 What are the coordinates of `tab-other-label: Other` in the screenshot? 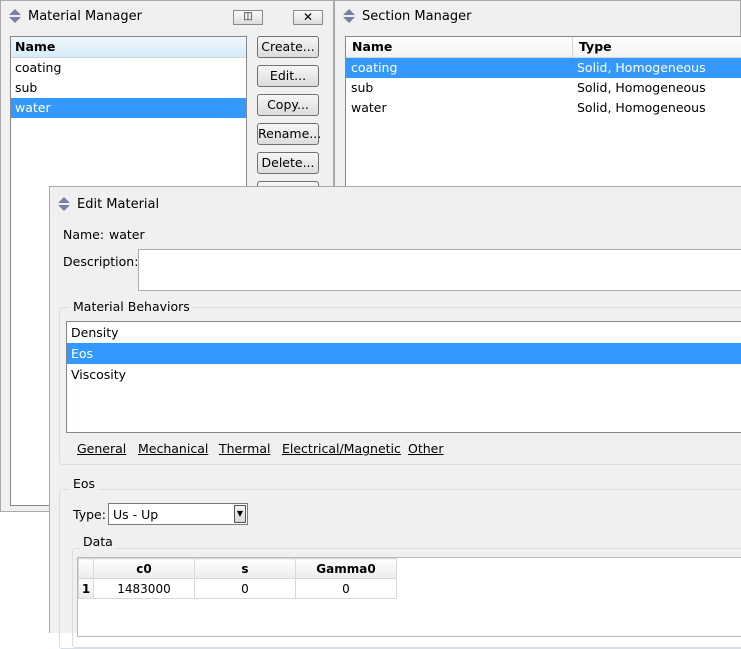 It's located at (426, 448).